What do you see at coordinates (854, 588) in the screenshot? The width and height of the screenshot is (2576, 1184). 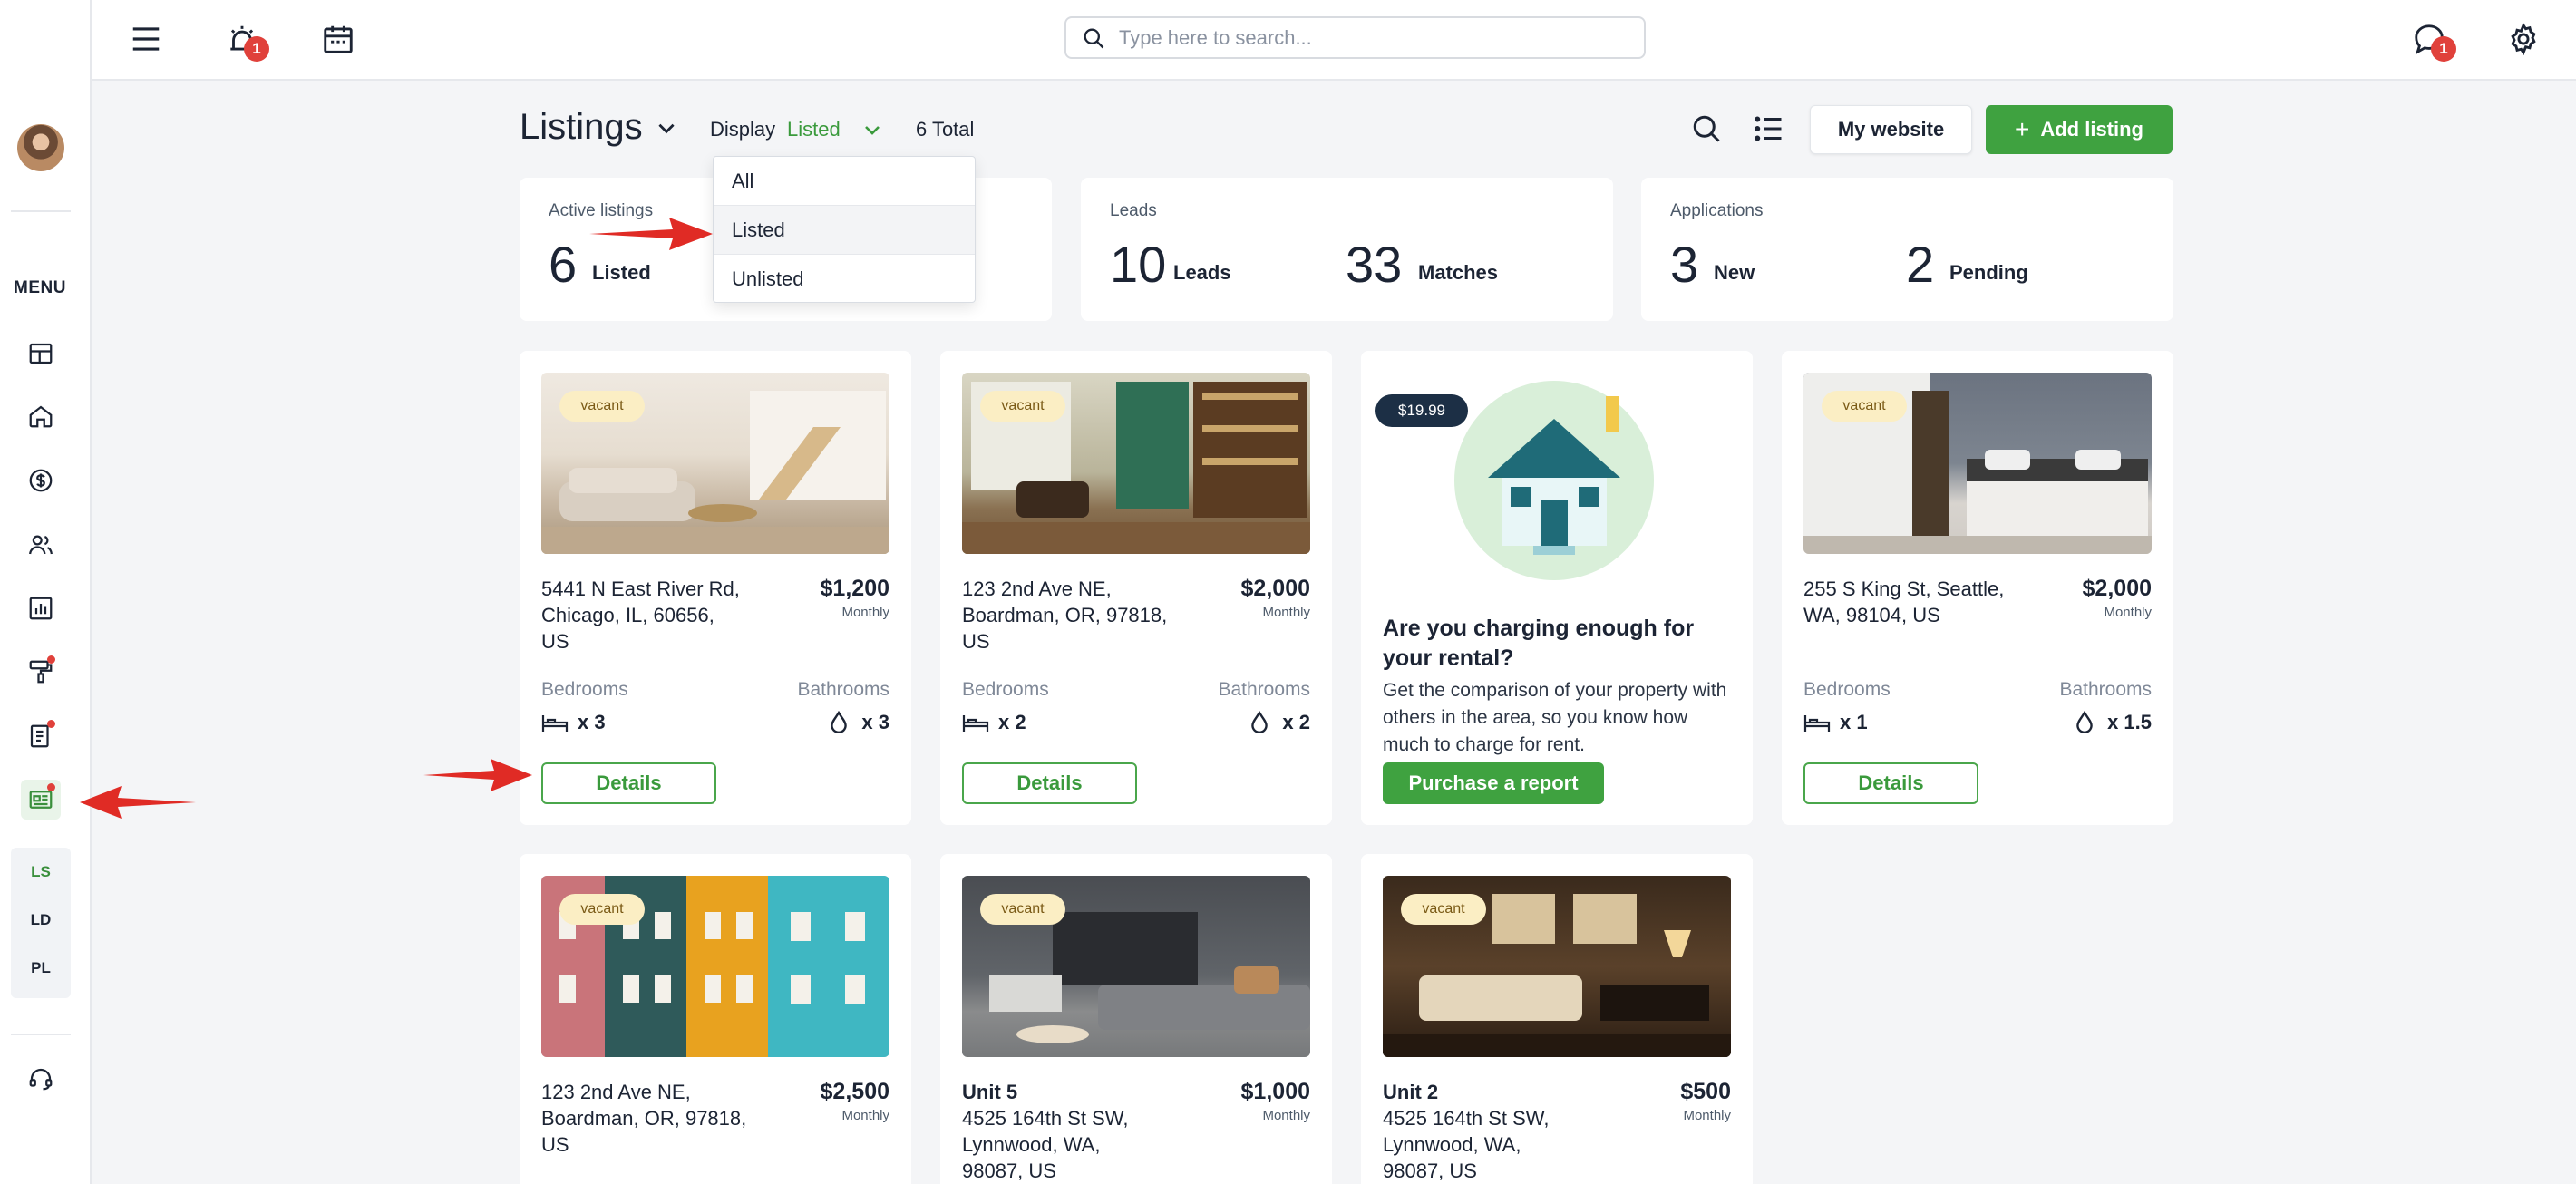 I see `listing-price: $1,200` at bounding box center [854, 588].